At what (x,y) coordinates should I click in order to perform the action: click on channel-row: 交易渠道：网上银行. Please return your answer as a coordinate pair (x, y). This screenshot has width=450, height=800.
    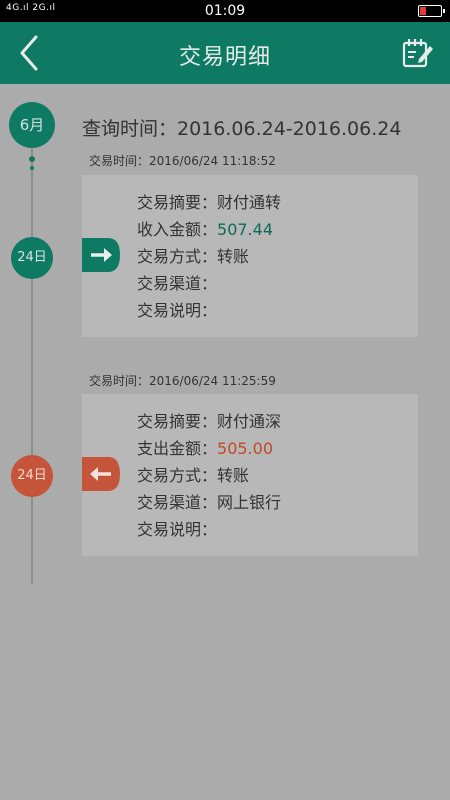
    Looking at the image, I should click on (209, 502).